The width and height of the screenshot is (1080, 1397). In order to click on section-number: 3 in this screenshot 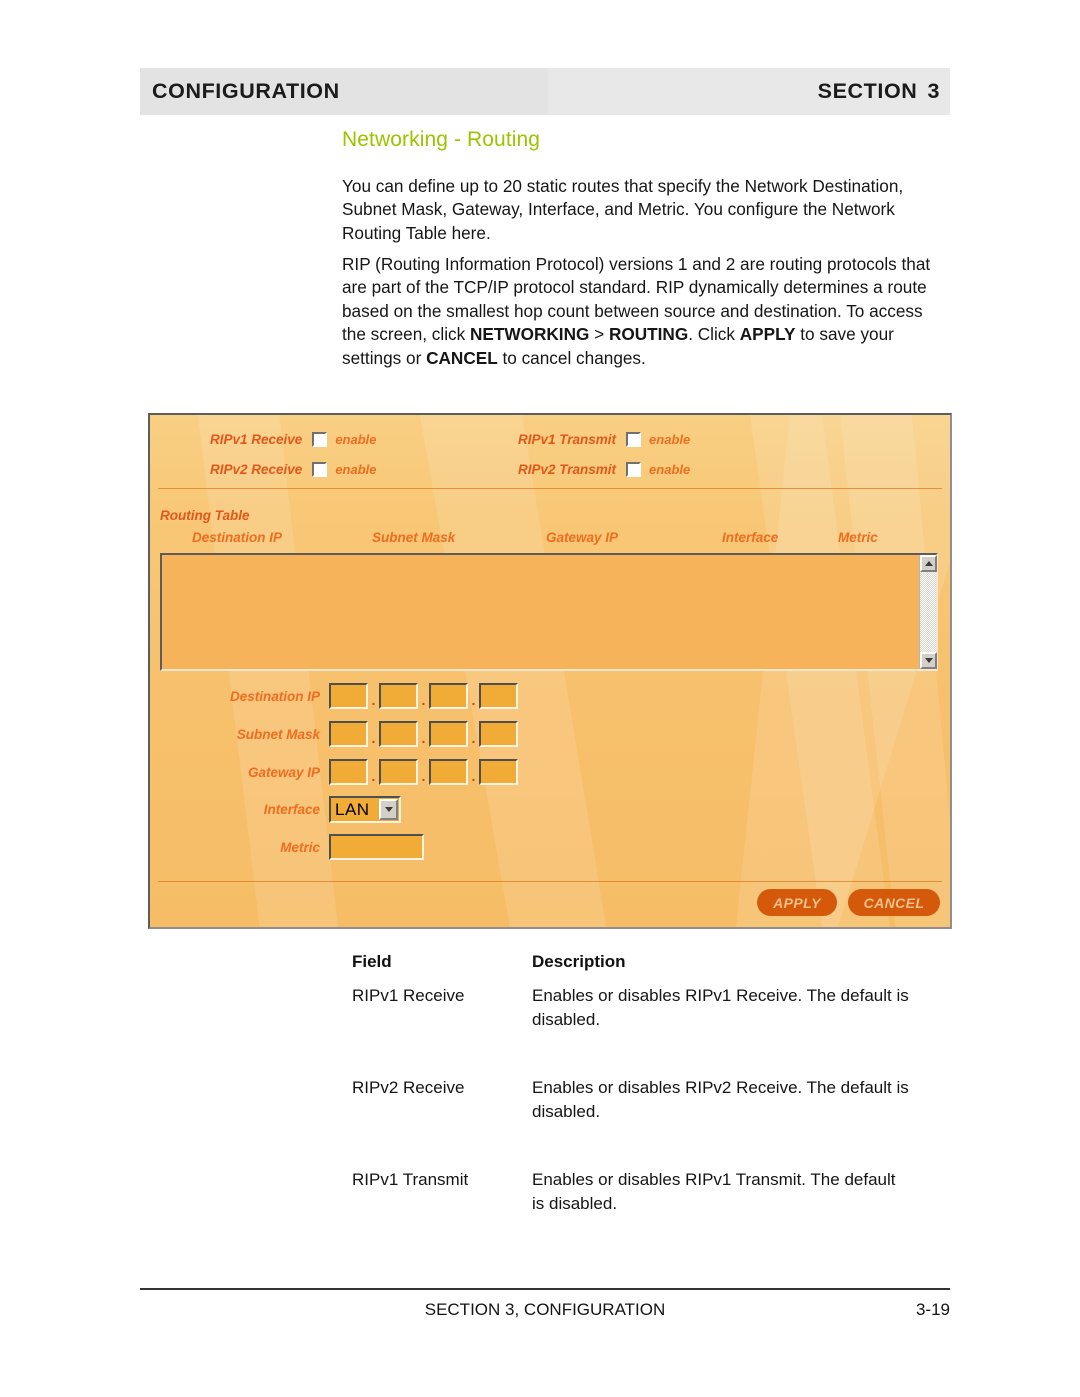, I will do `click(933, 91)`.